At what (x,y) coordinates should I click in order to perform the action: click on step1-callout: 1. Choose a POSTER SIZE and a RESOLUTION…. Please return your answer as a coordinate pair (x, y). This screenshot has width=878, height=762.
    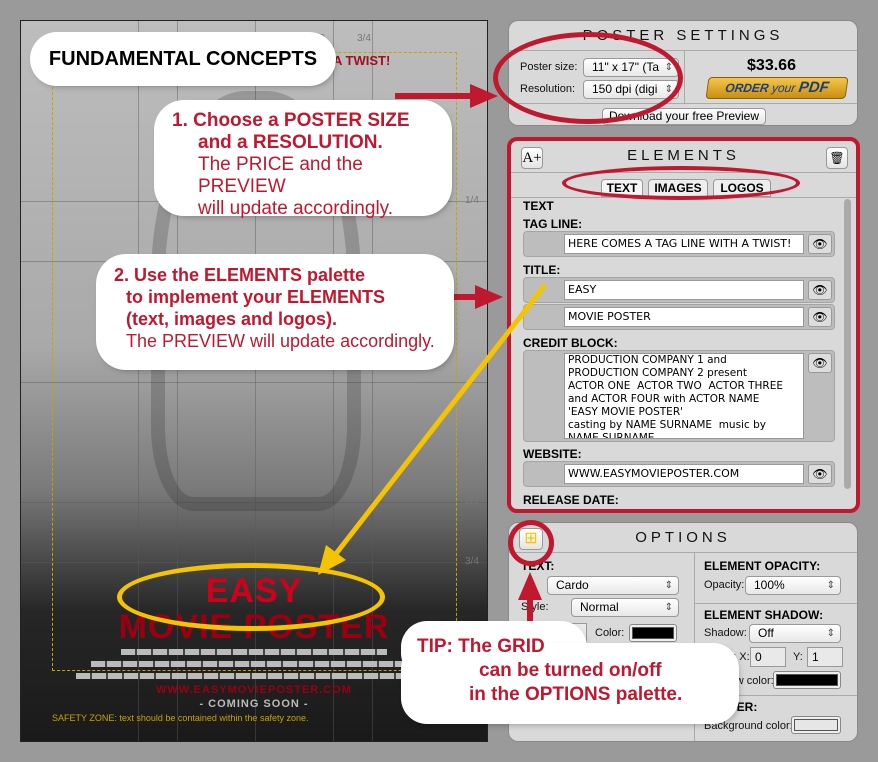
    Looking at the image, I should click on (303, 161).